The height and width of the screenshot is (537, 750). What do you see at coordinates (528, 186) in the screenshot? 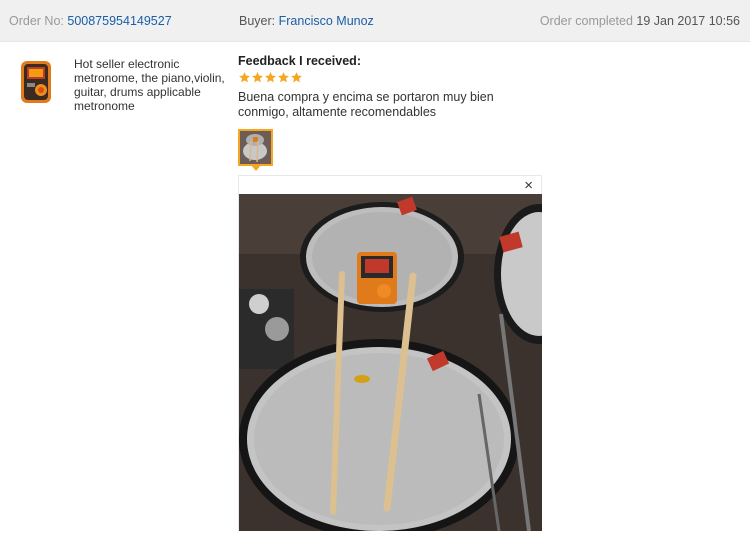
I see `close-icon: ×` at bounding box center [528, 186].